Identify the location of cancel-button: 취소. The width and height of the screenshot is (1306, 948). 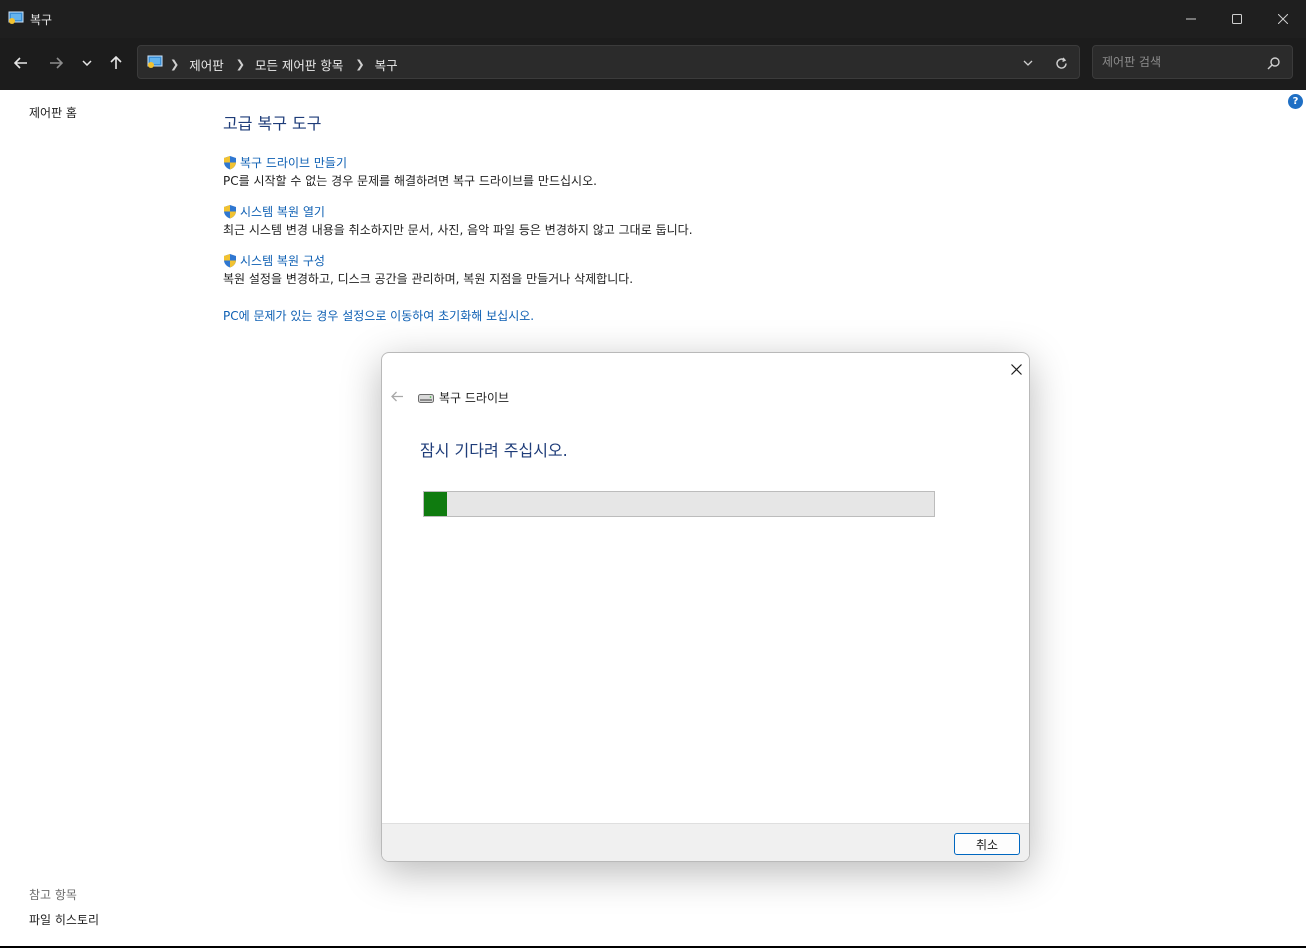
(987, 844).